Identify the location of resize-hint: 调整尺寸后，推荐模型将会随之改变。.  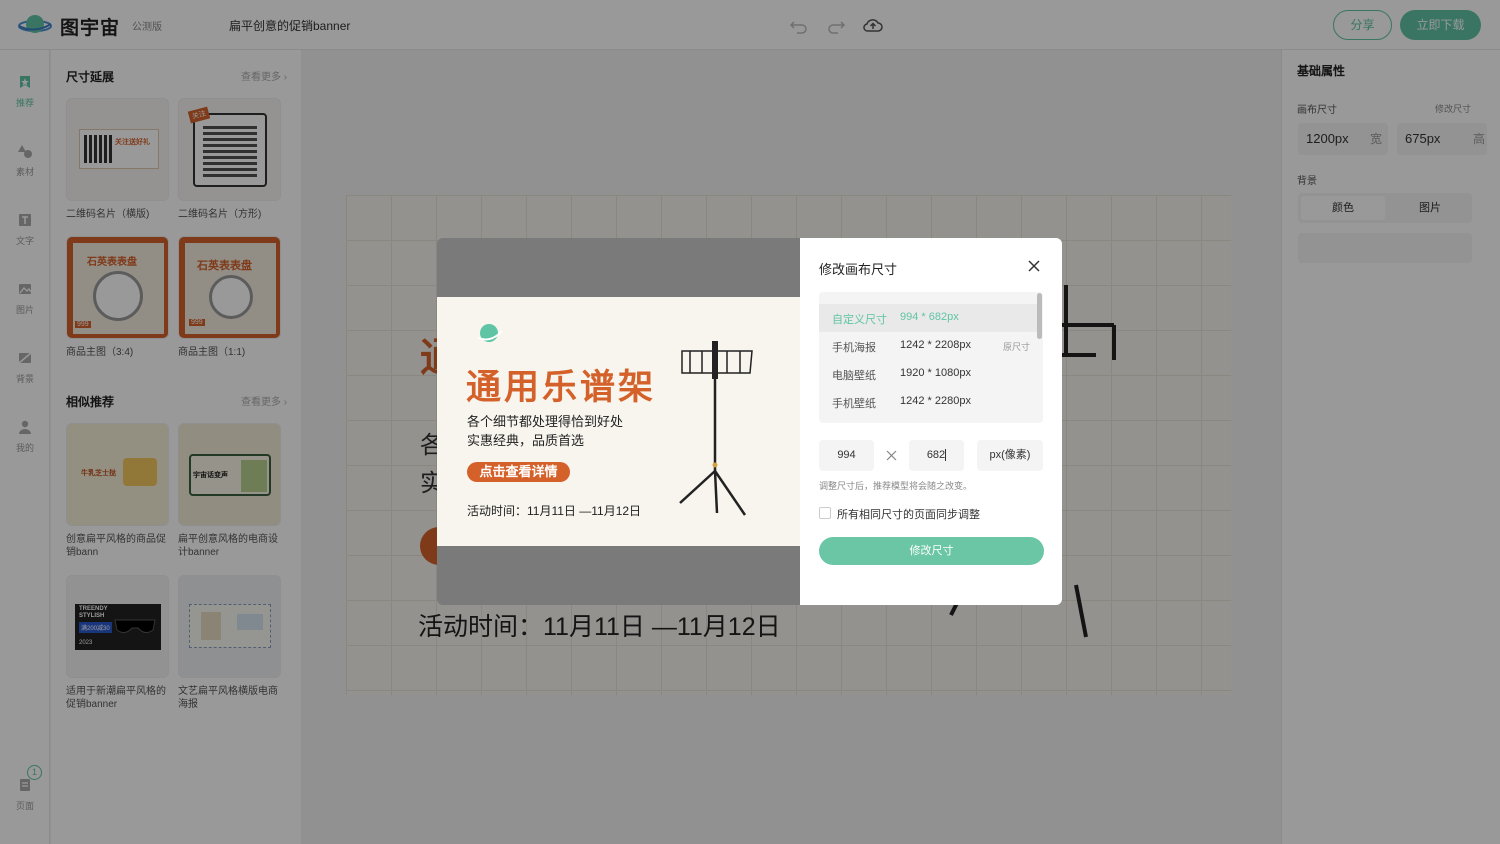
(896, 486).